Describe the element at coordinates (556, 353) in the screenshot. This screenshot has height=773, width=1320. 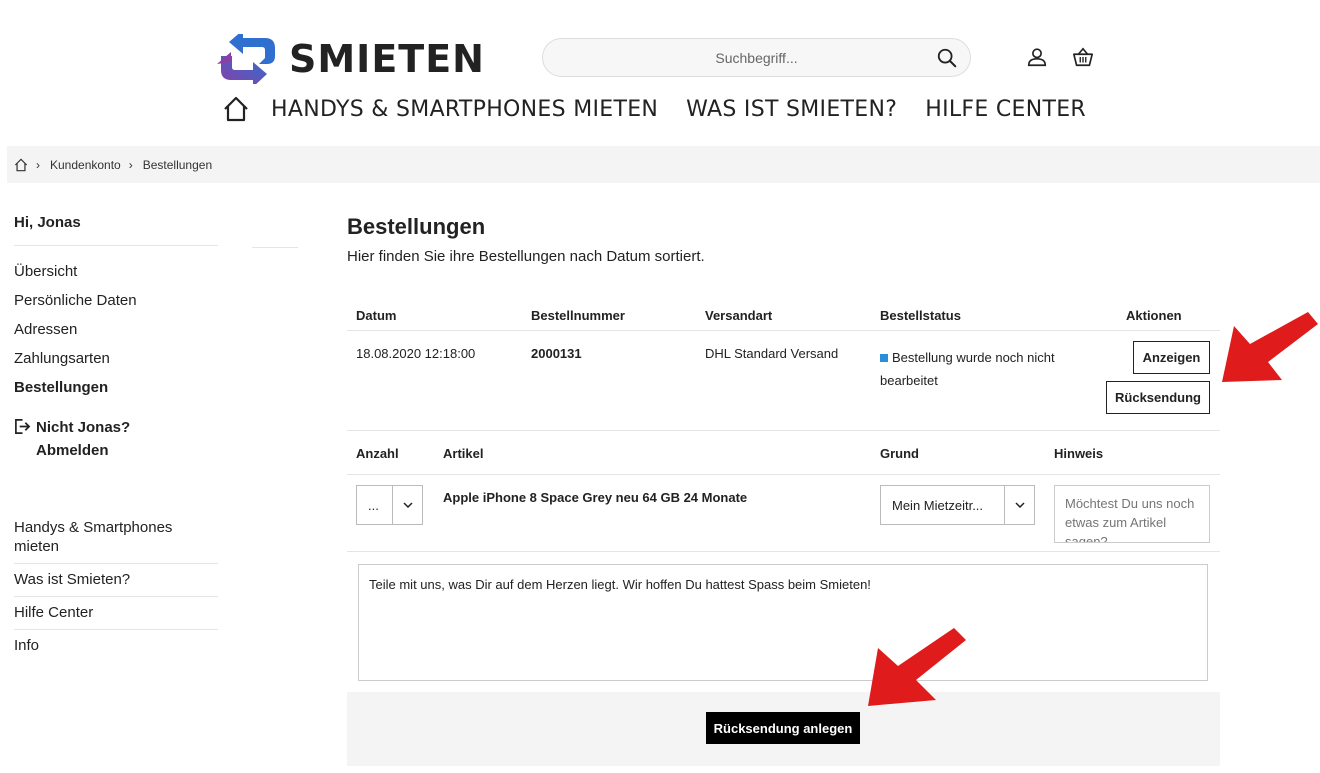
I see `order-number: 2000131` at that location.